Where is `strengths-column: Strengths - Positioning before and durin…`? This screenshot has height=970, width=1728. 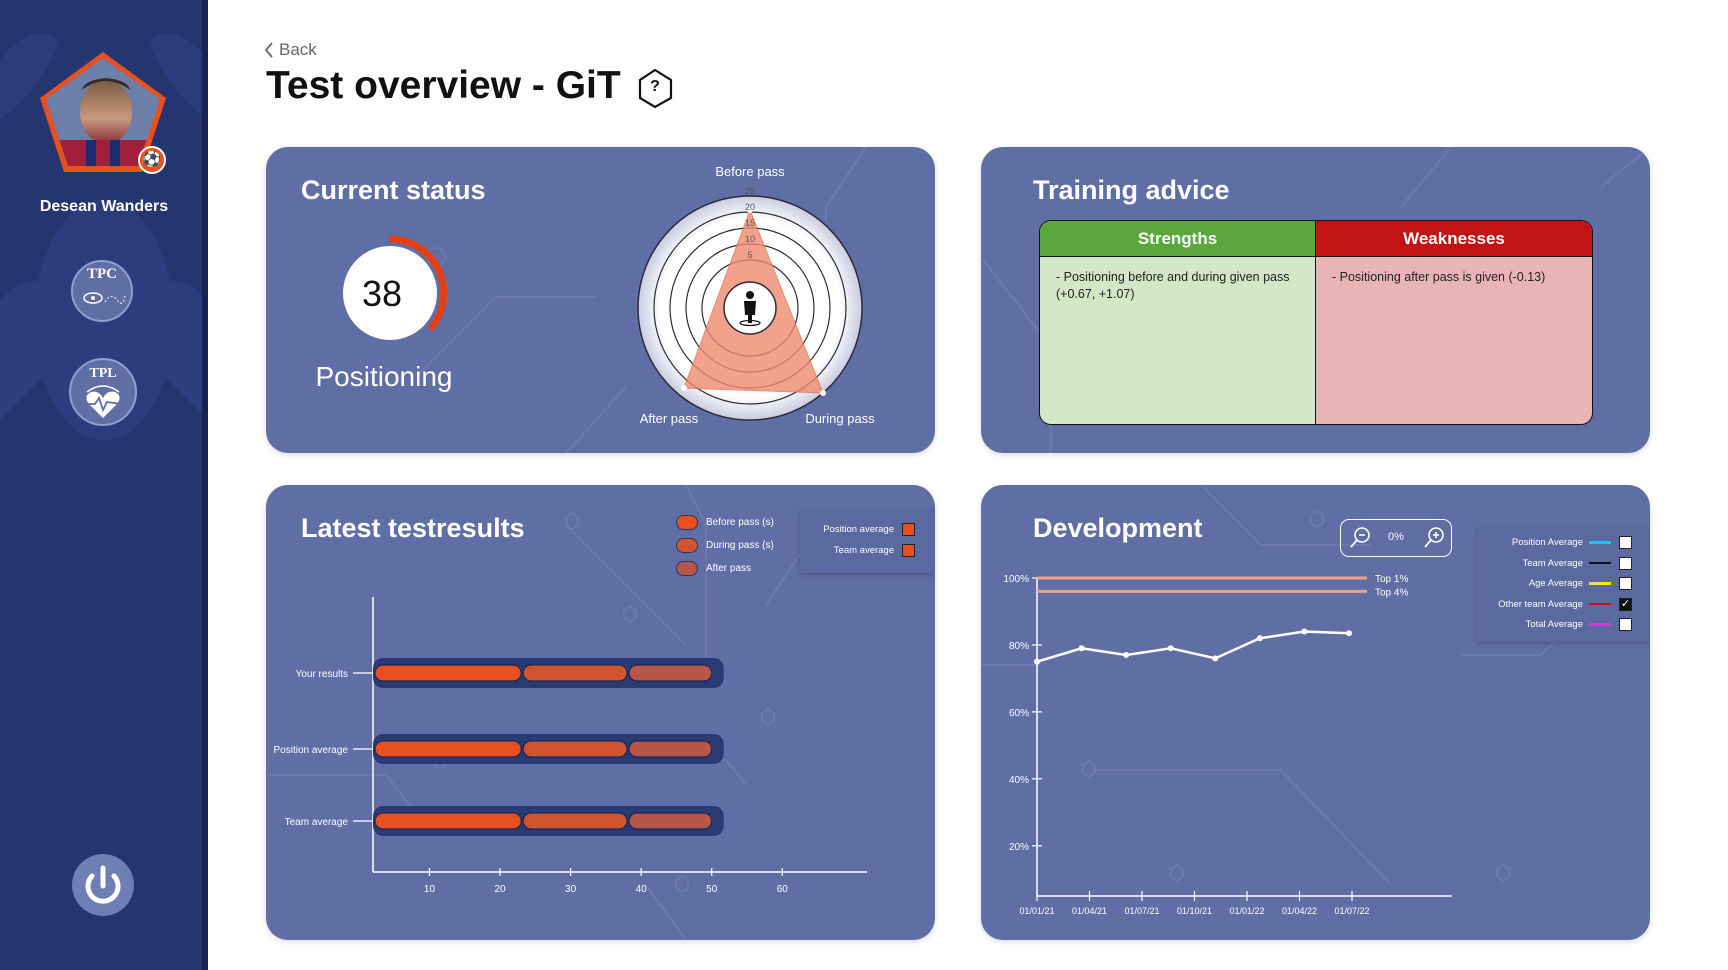 strengths-column: Strengths - Positioning before and durin… is located at coordinates (1178, 322).